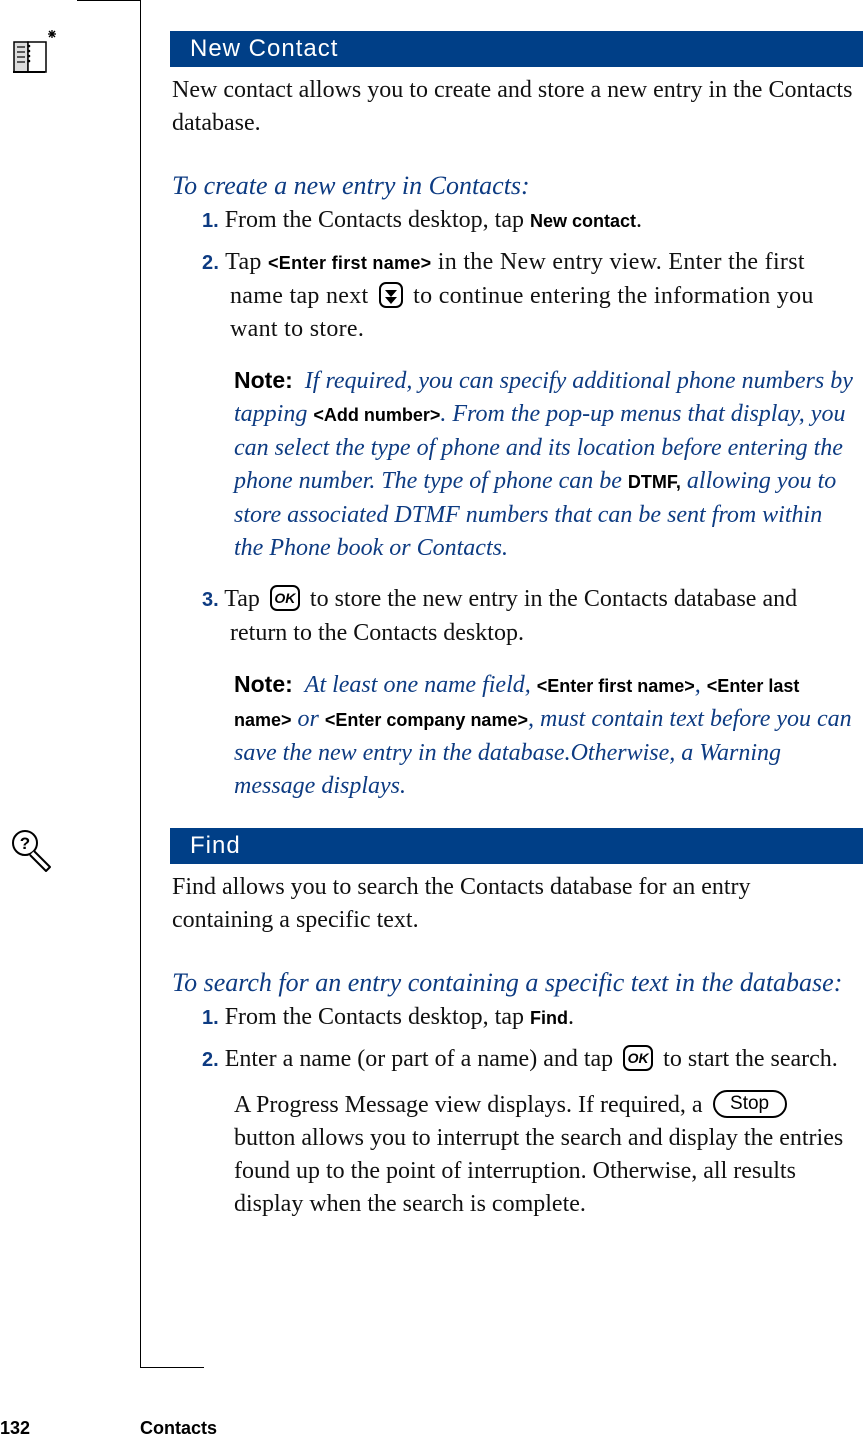 Image resolution: width=863 pixels, height=1439 pixels. I want to click on stop-button-icon: Stop, so click(749, 1104).